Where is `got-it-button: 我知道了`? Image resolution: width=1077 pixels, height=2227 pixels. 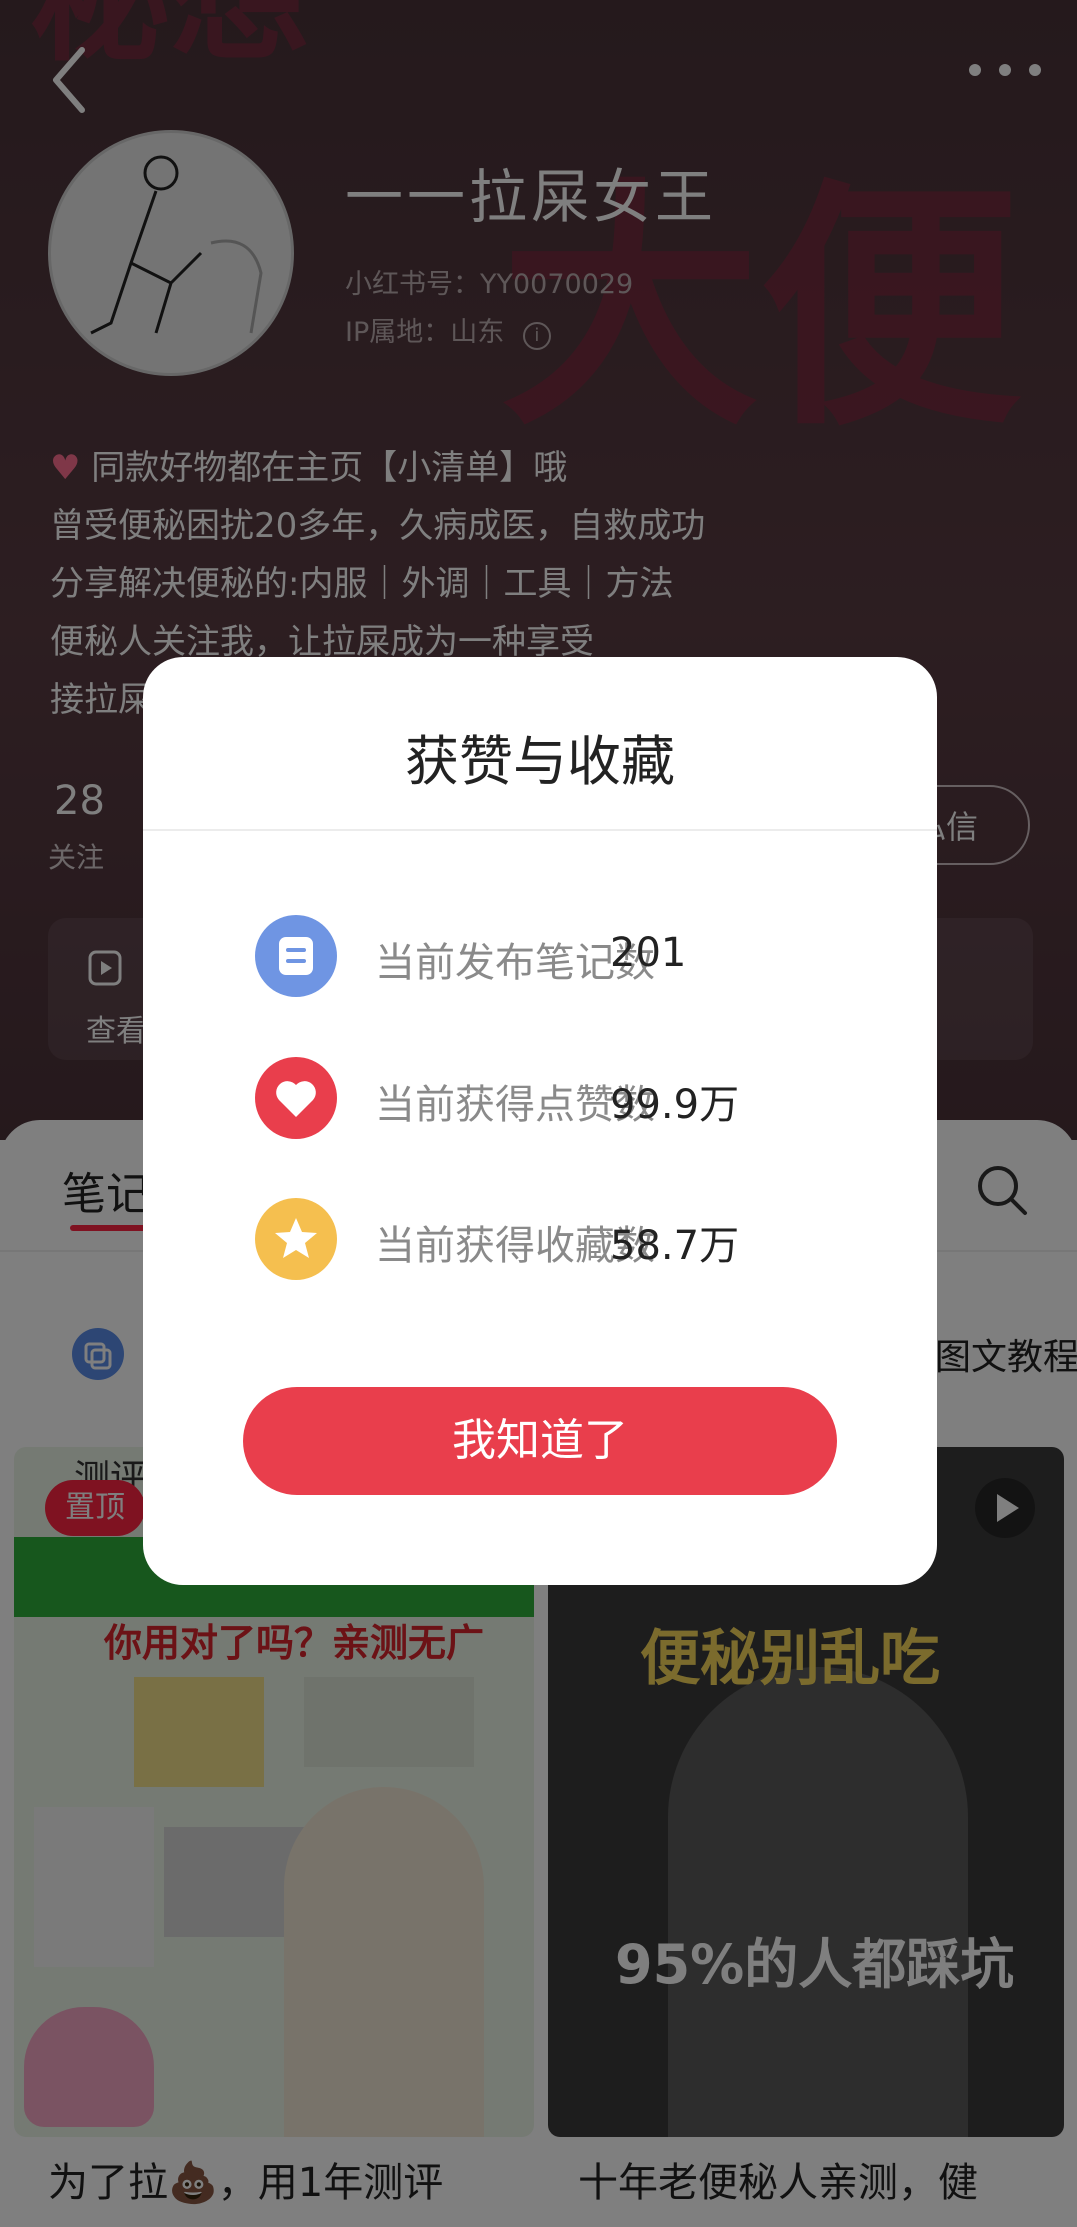
got-it-button: 我知道了 is located at coordinates (540, 1441).